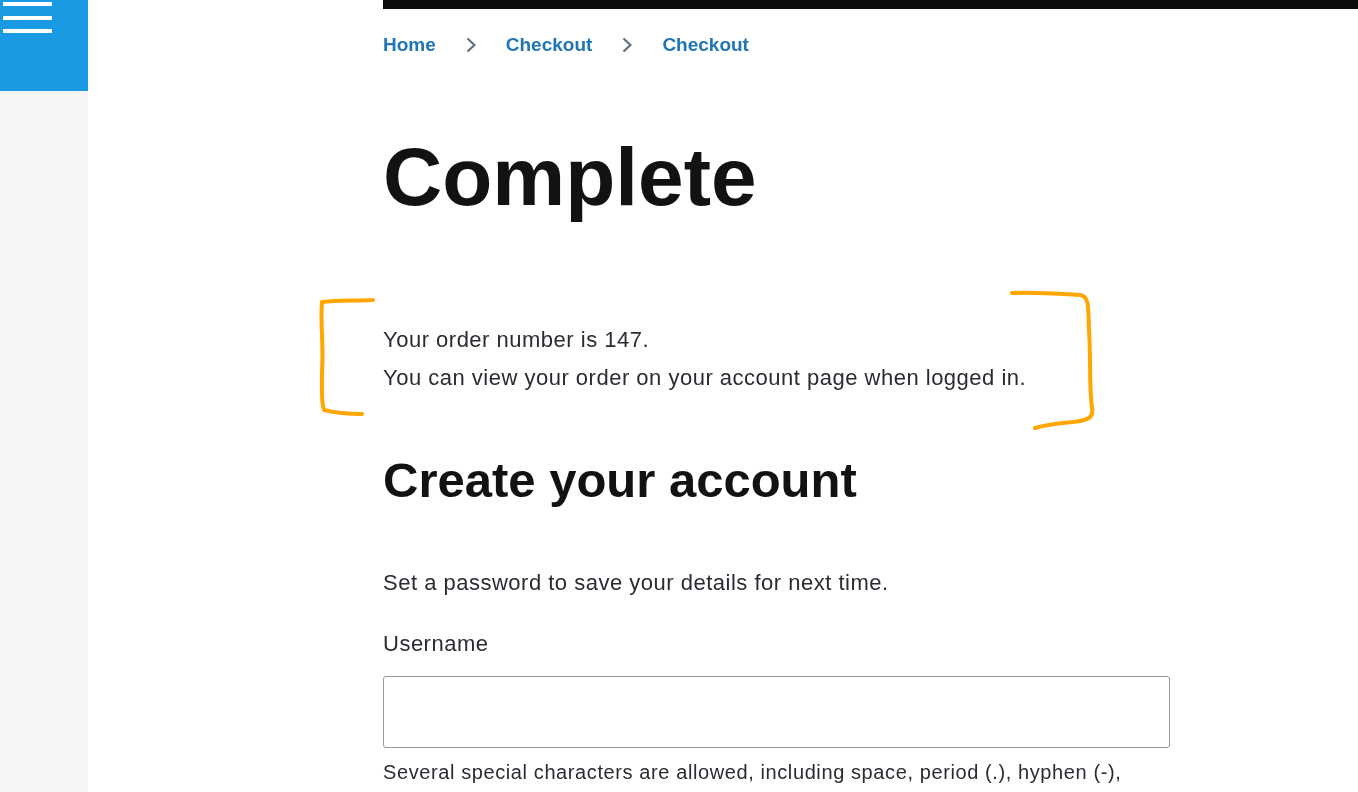 The height and width of the screenshot is (792, 1358). I want to click on section-heading: Create your account, so click(620, 480).